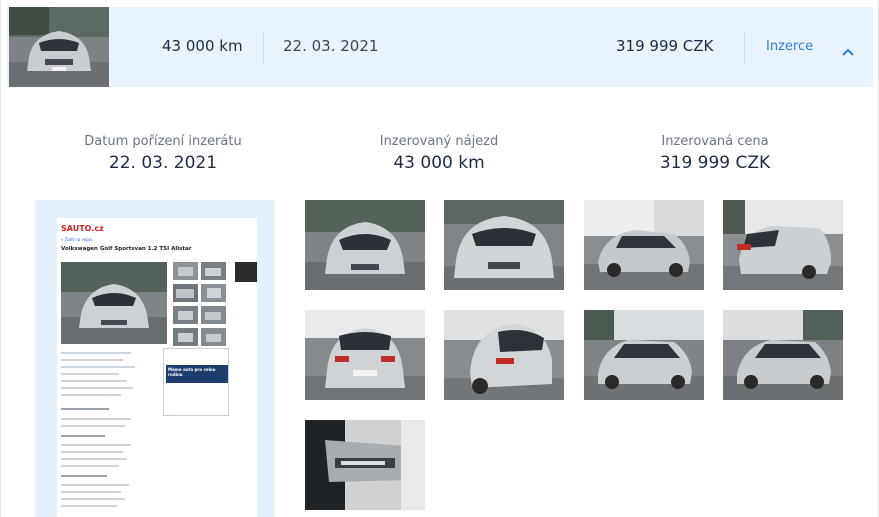 This screenshot has width=879, height=517. I want to click on listing-thumbnail, so click(59, 47).